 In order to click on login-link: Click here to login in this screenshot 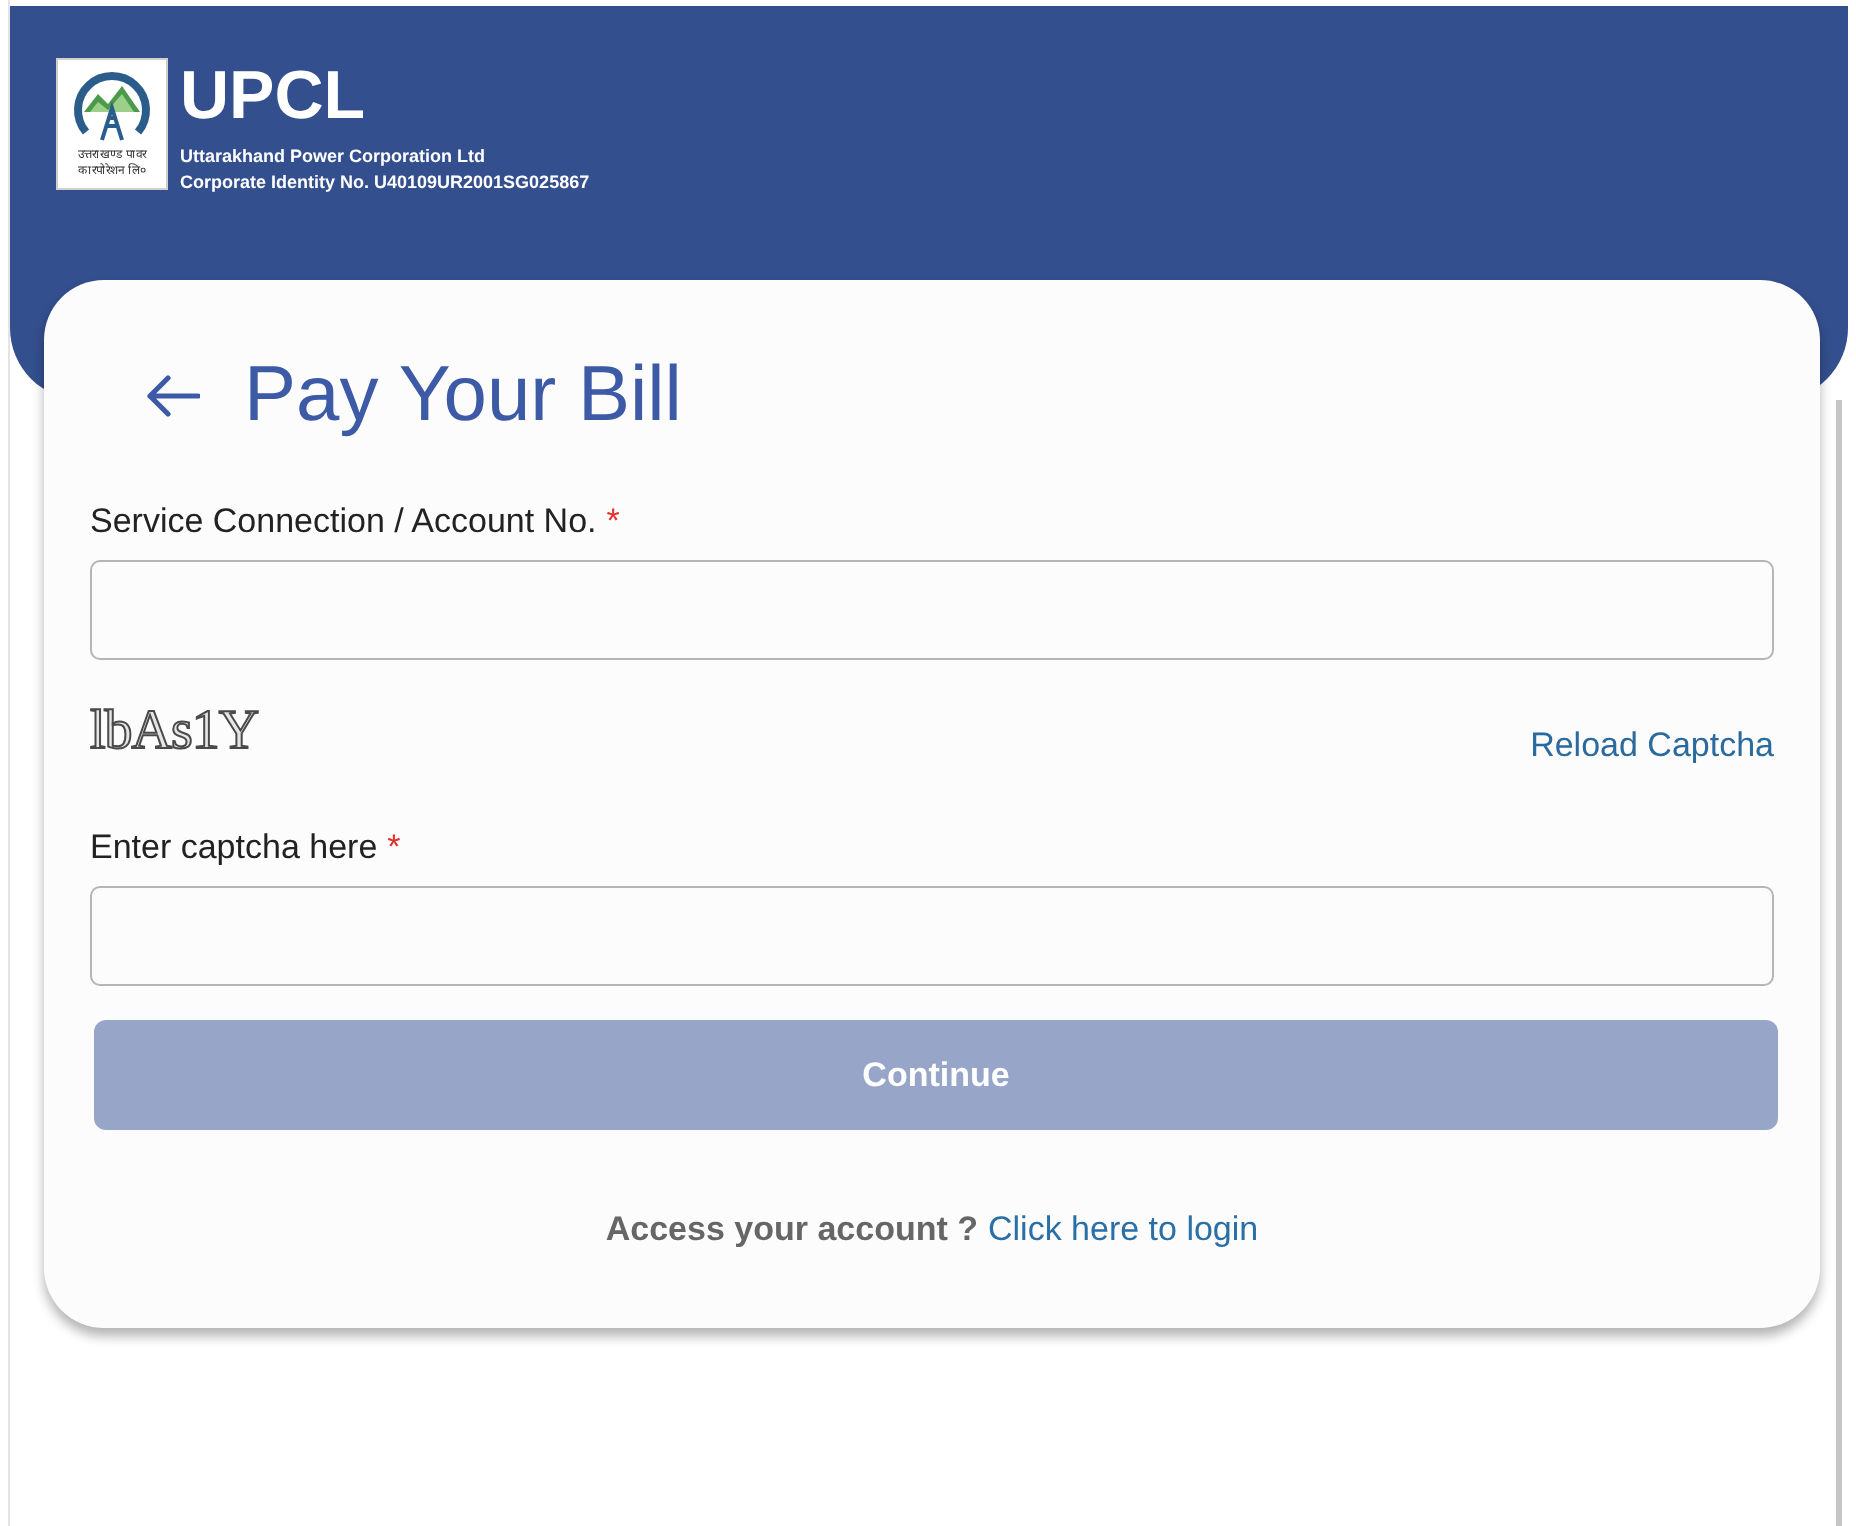, I will do `click(1123, 1230)`.